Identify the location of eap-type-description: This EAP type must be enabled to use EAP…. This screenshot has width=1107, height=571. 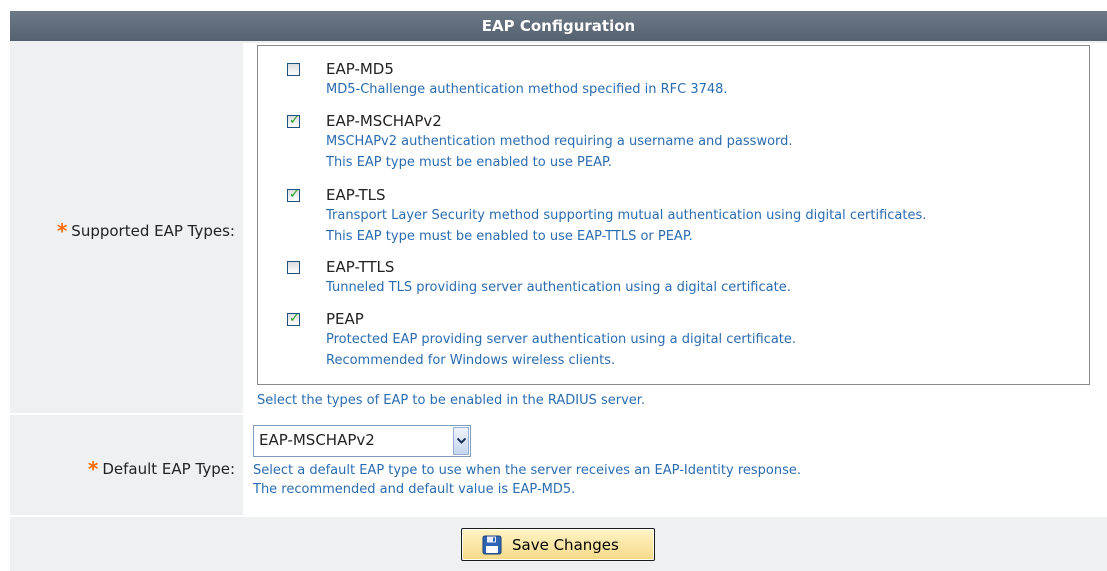
(509, 236).